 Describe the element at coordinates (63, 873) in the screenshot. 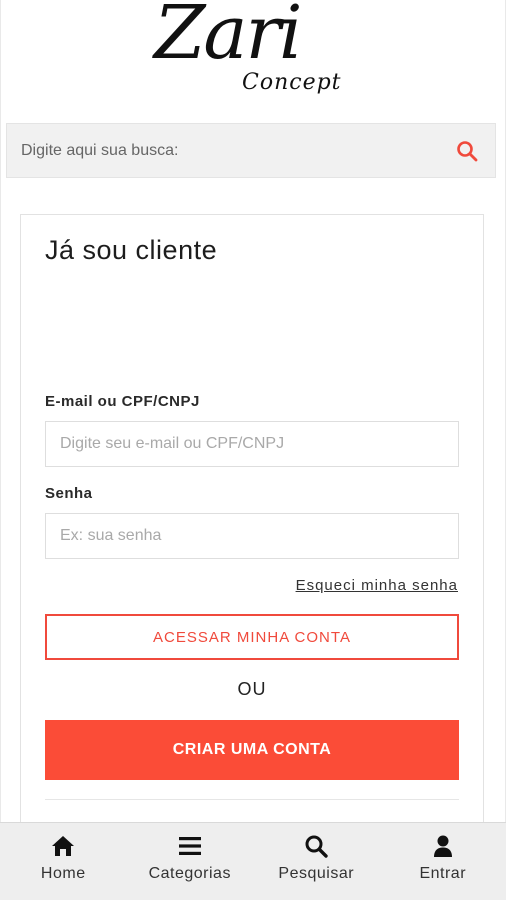

I see `nav-label-home: Home` at that location.